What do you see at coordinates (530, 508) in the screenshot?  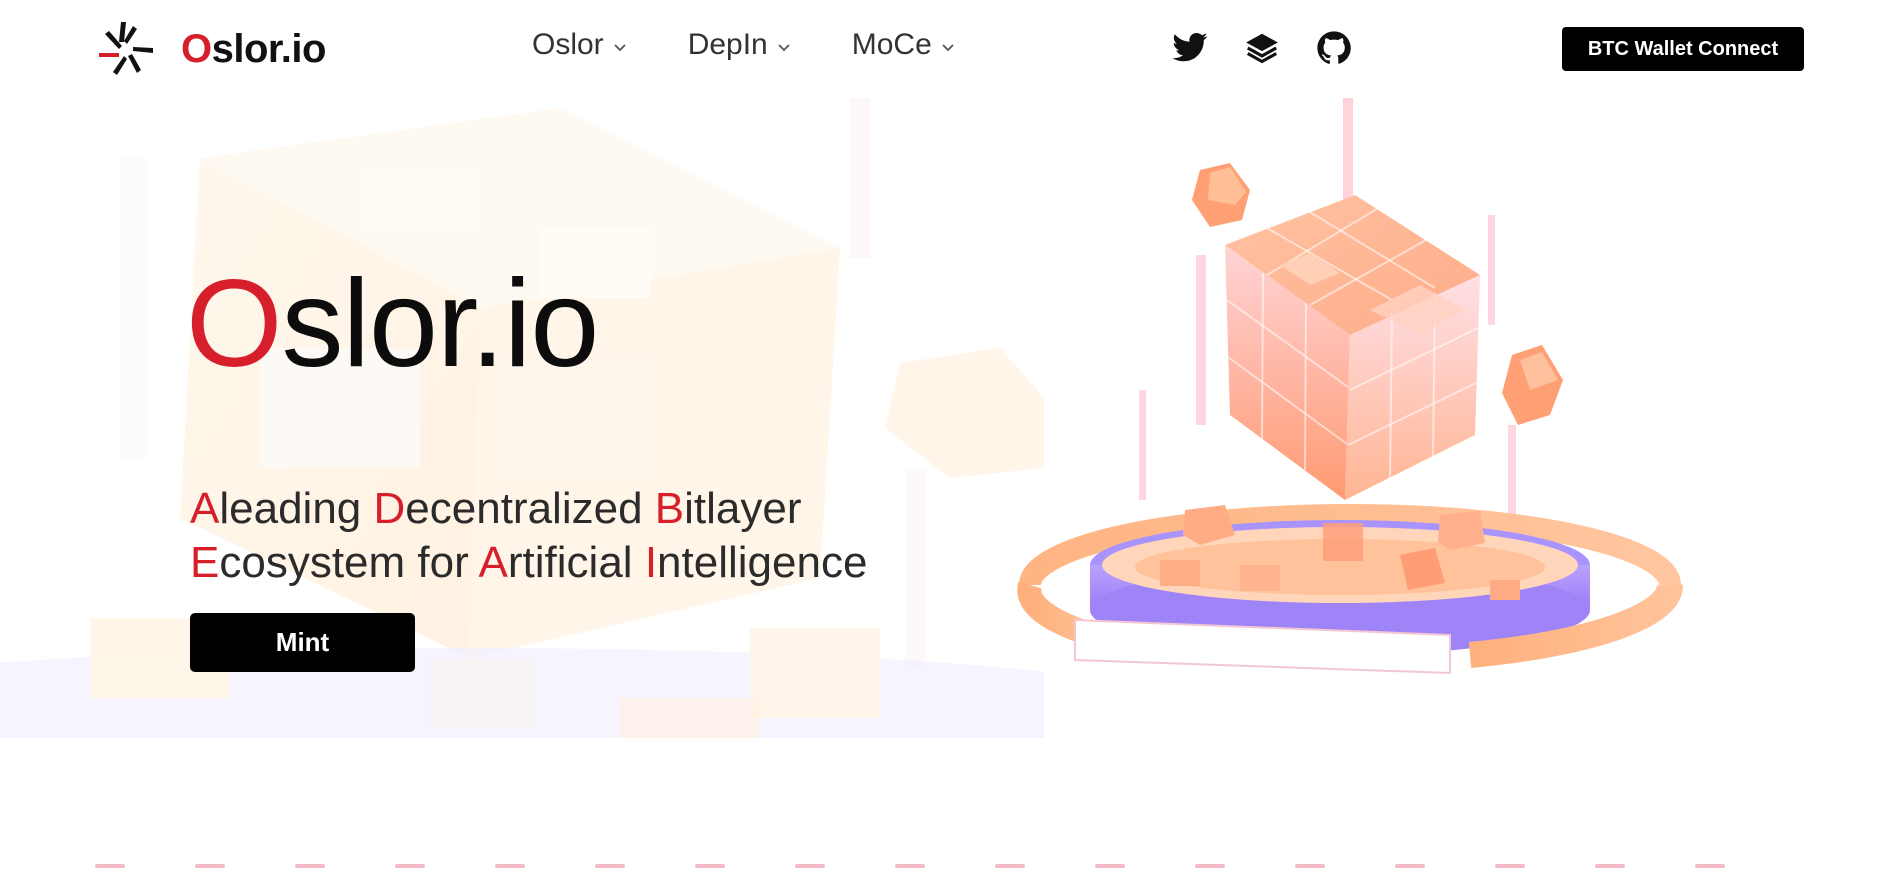 I see `subtitle-word: ecentralized` at bounding box center [530, 508].